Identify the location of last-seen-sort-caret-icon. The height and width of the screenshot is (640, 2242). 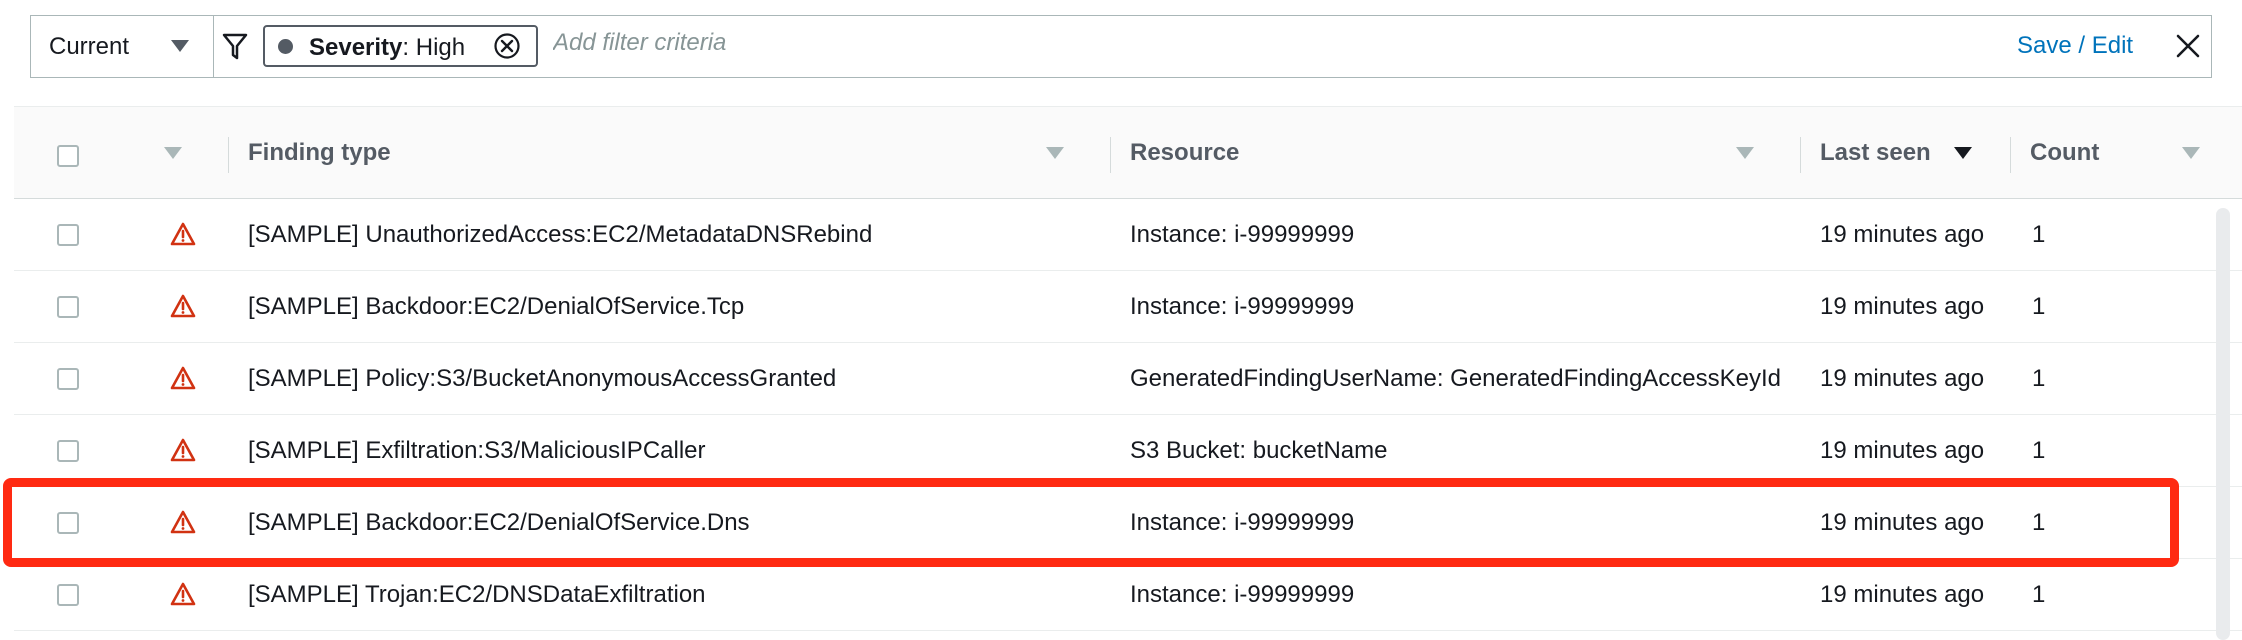
(1963, 153).